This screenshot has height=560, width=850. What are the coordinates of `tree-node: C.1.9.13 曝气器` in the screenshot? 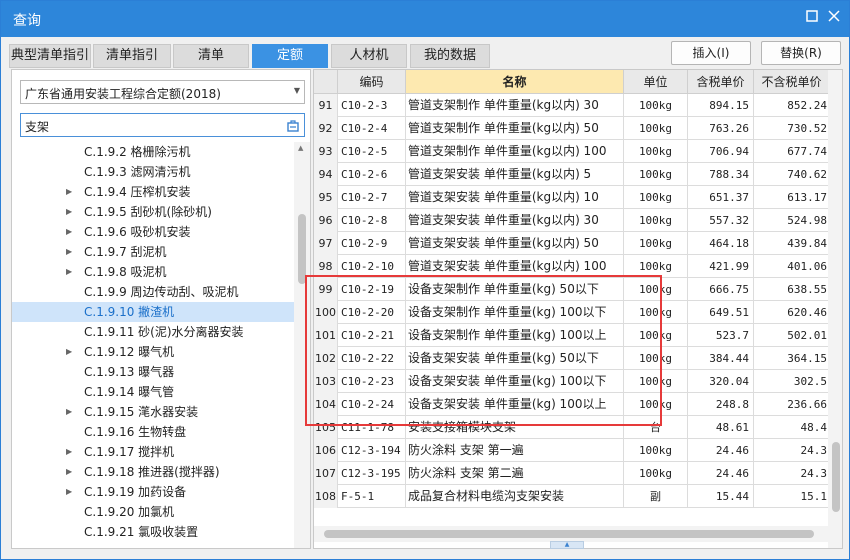 It's located at (153, 372).